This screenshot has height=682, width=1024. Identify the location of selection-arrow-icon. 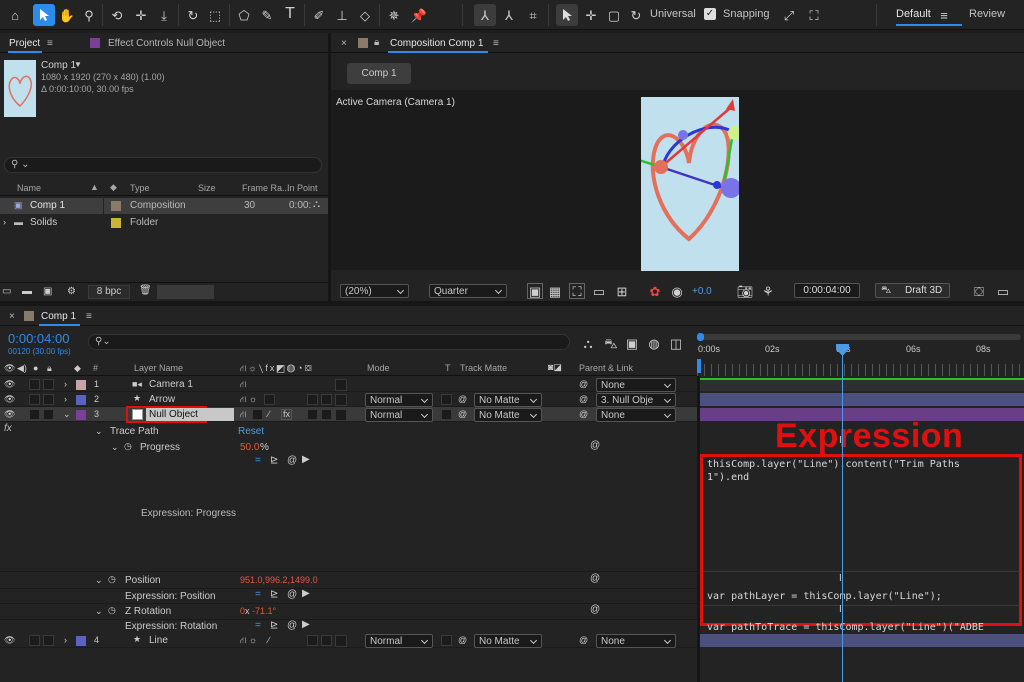
(44, 15).